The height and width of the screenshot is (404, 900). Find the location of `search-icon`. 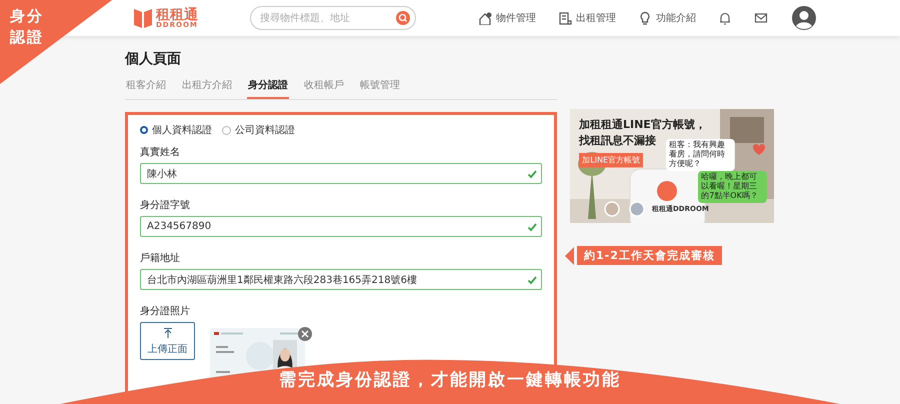

search-icon is located at coordinates (403, 18).